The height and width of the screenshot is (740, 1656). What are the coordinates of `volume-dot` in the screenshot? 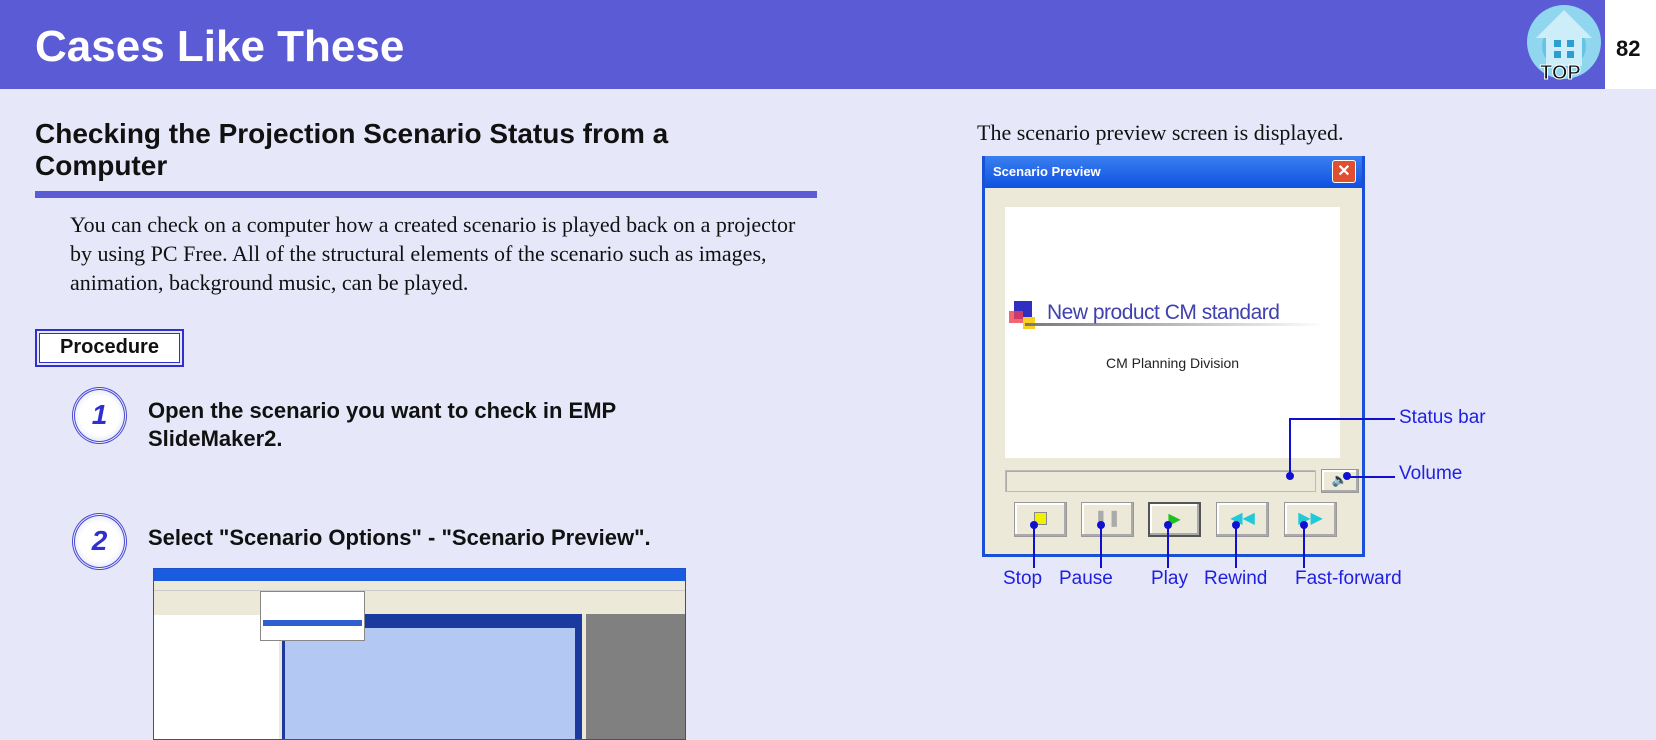 It's located at (1347, 476).